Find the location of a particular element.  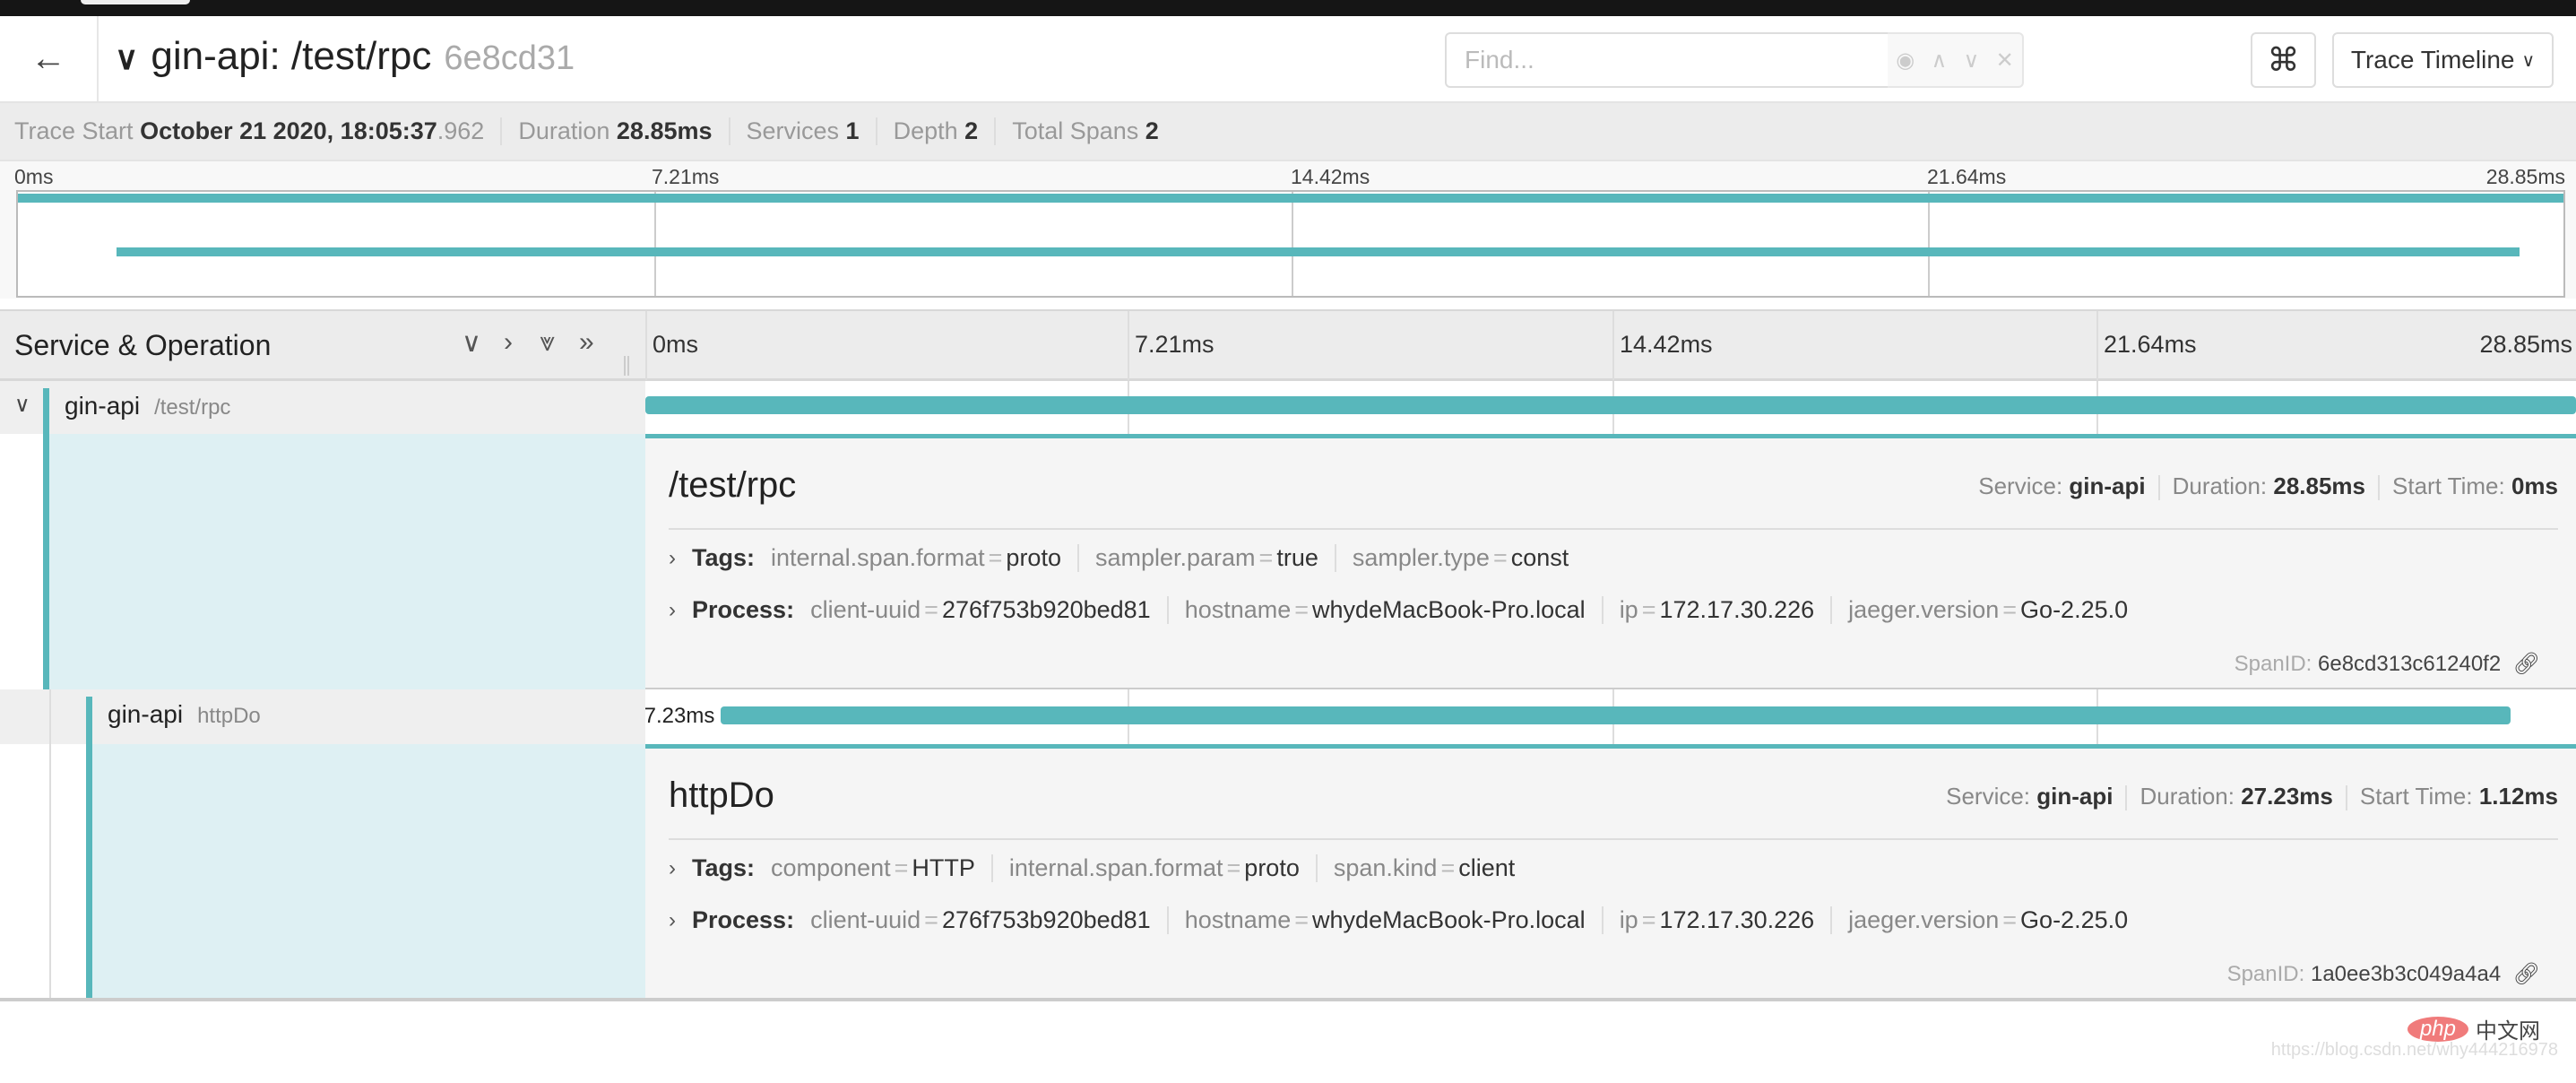

collapse-one-icon: ∨ is located at coordinates (471, 343).